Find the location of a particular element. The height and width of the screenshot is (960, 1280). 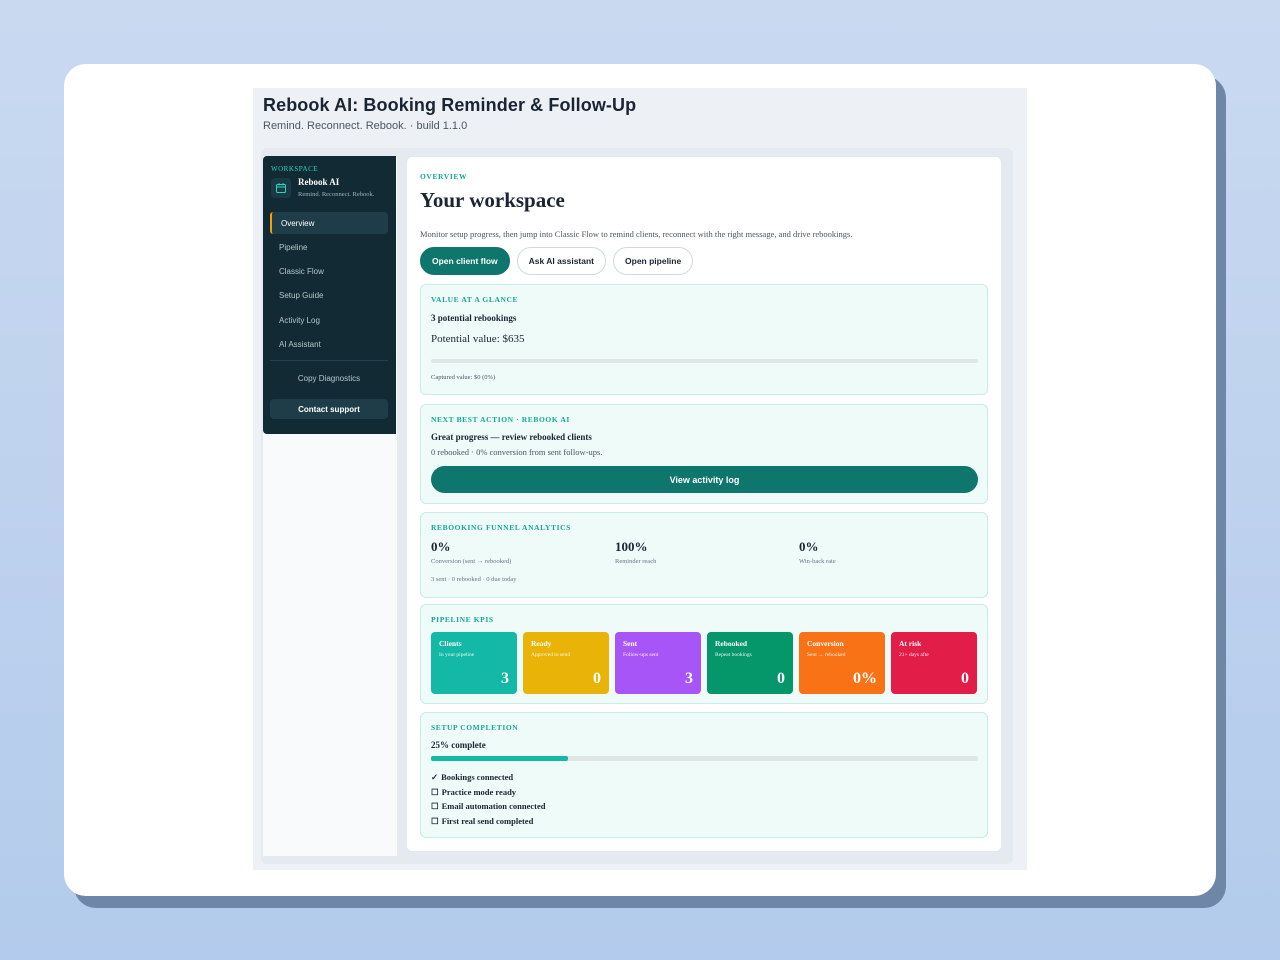

workspace-tagline: Remind. Reconnect. Rebook. is located at coordinates (336, 194).